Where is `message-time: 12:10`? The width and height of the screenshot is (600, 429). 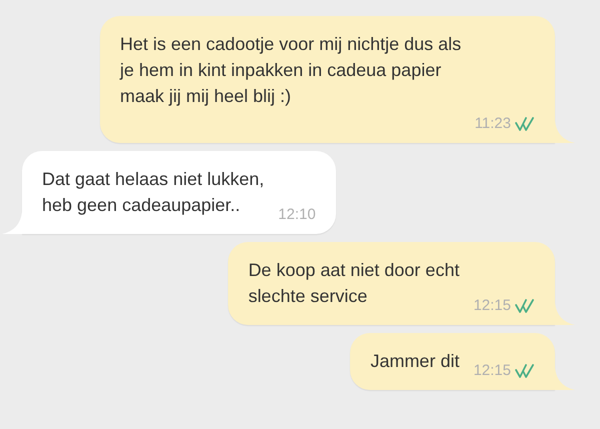
message-time: 12:10 is located at coordinates (297, 215).